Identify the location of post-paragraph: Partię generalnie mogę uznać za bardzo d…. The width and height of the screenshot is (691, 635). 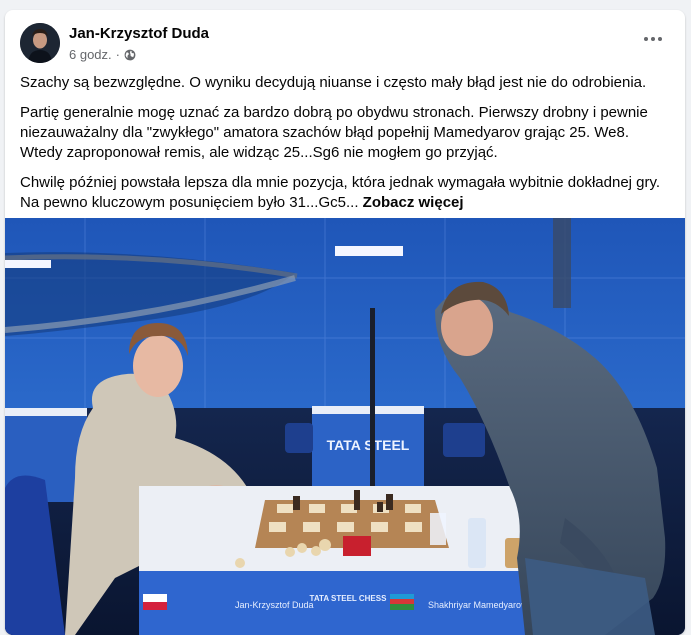
(334, 132).